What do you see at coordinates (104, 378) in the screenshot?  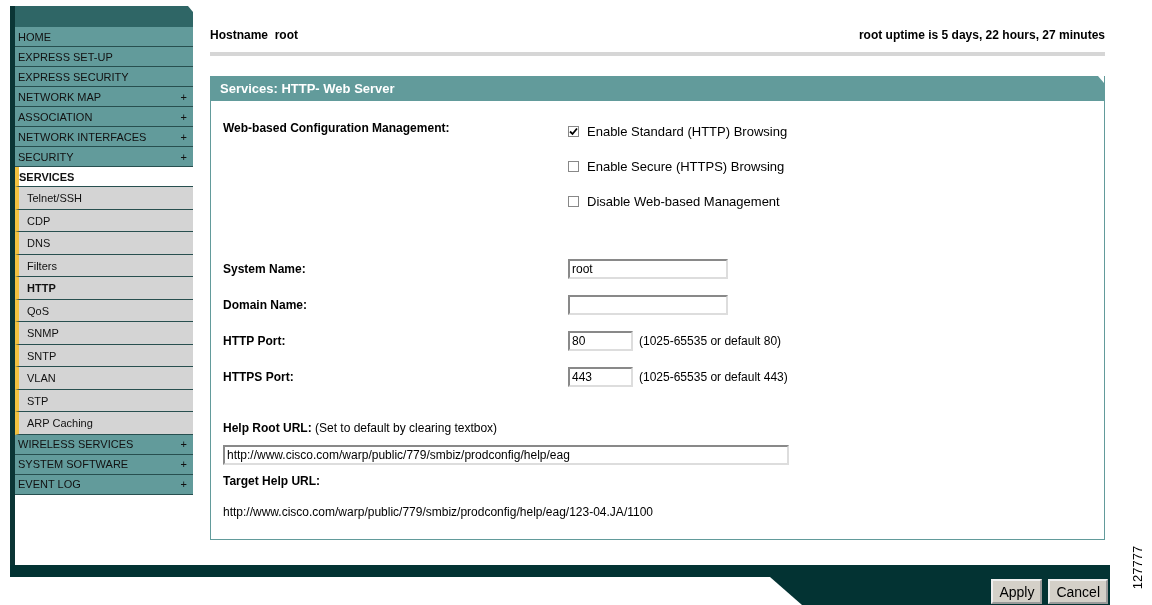 I see `submenu-item: VLAN` at bounding box center [104, 378].